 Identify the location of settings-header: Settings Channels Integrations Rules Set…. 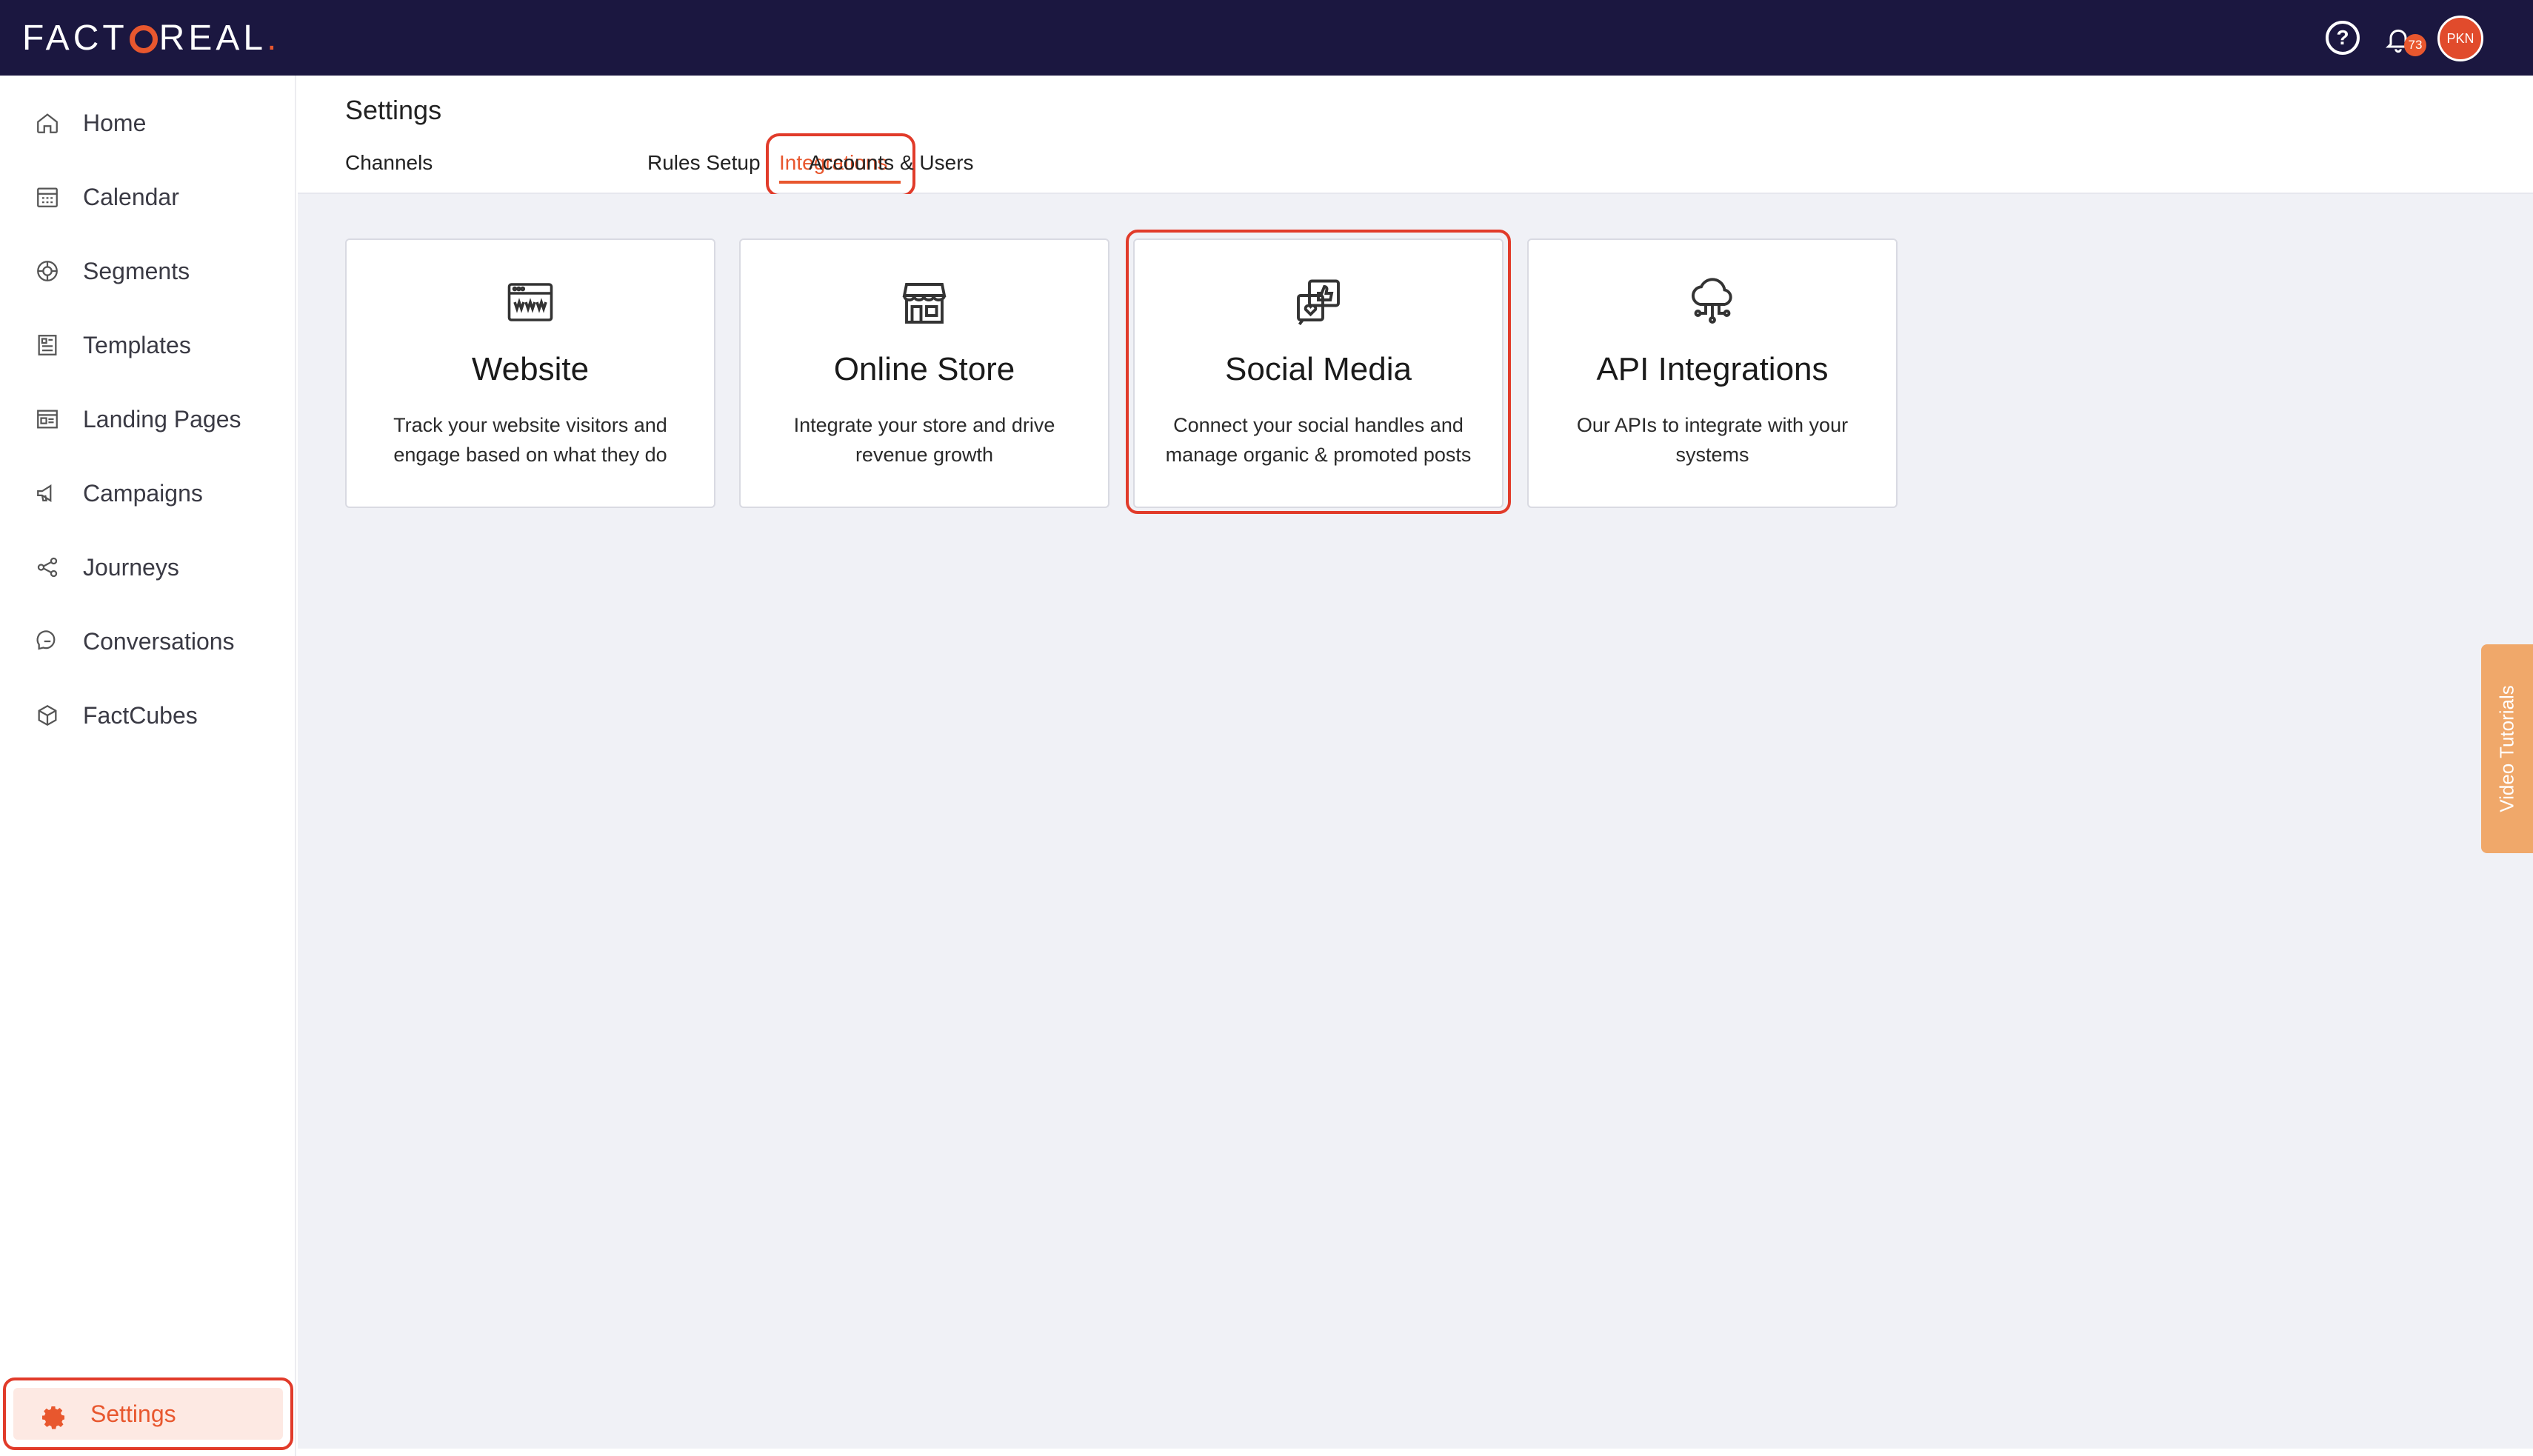
(1415, 136).